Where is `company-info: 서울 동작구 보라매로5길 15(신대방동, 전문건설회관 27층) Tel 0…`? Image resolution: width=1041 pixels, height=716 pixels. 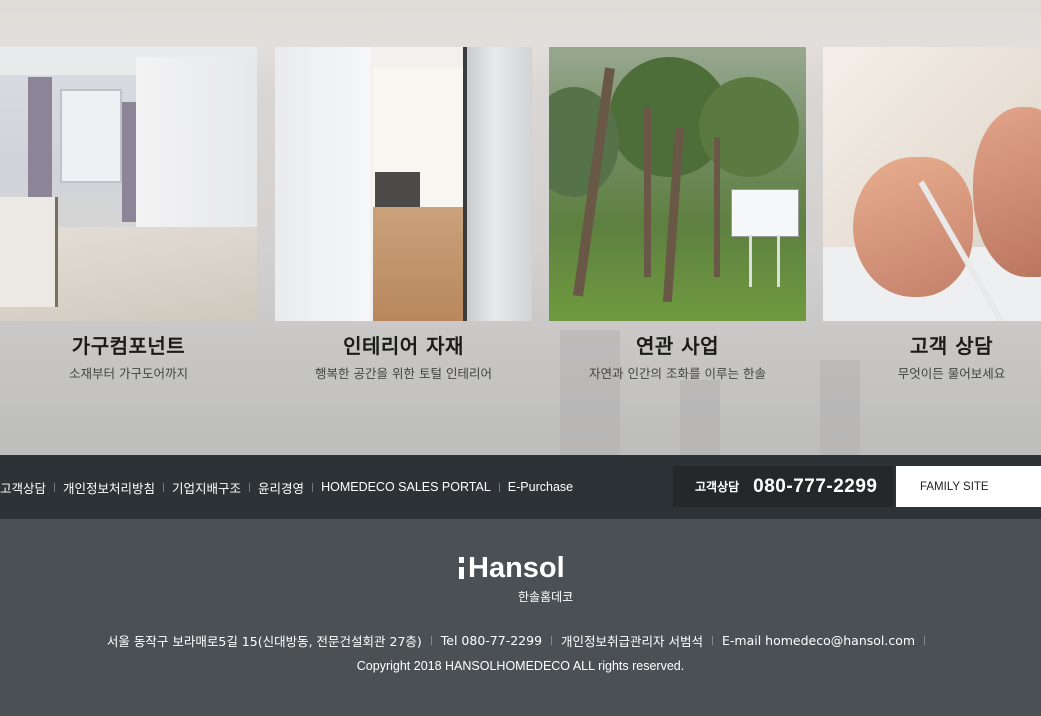
company-info: 서울 동작구 보라매로5길 15(신대방동, 전문건설회관 27층) Tel 0… is located at coordinates (520, 640).